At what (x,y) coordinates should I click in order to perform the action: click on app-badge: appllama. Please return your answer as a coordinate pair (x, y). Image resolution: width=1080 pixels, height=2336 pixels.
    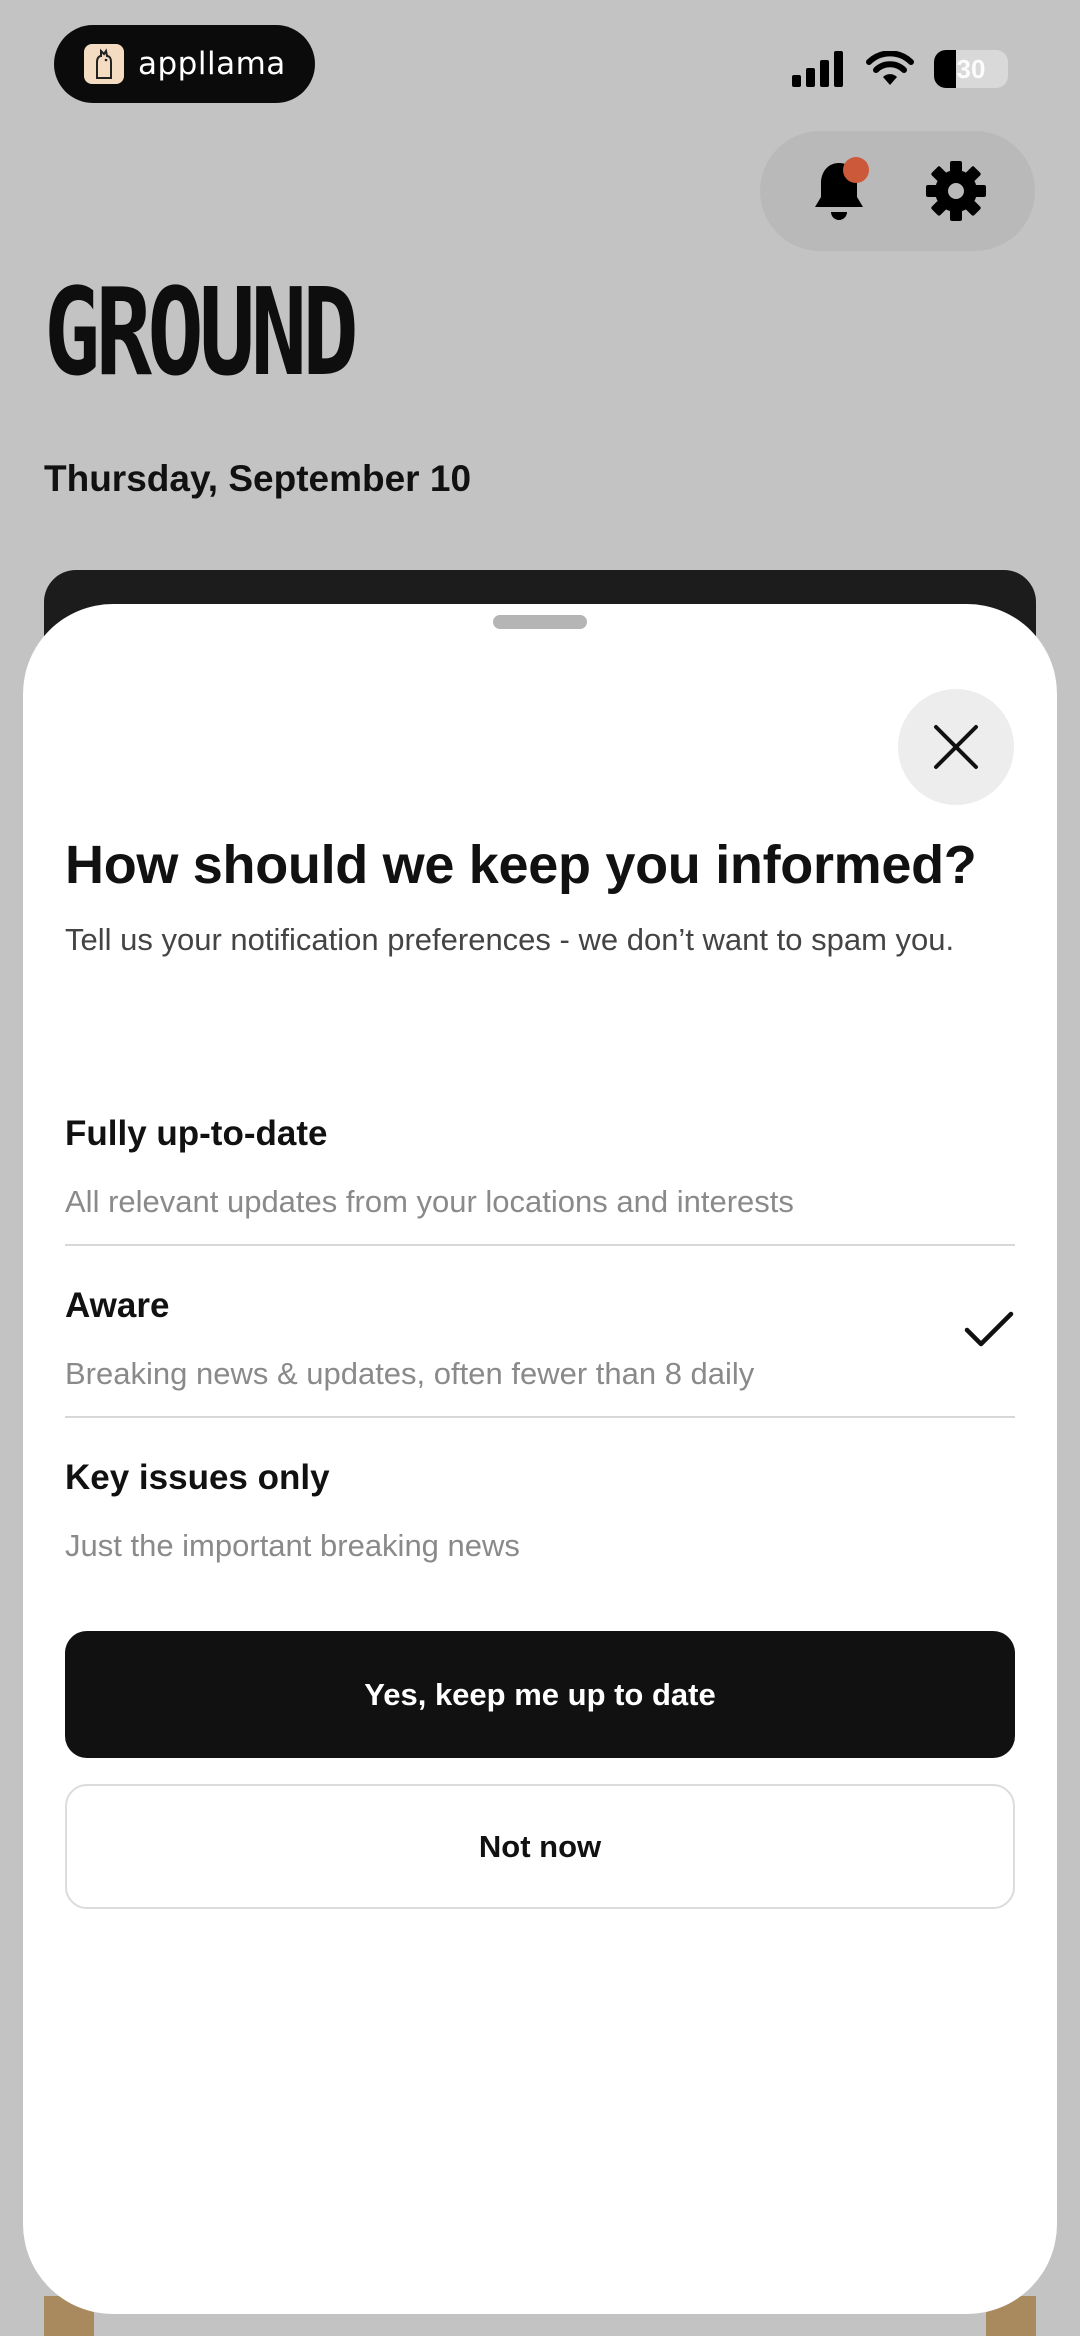
    Looking at the image, I should click on (184, 64).